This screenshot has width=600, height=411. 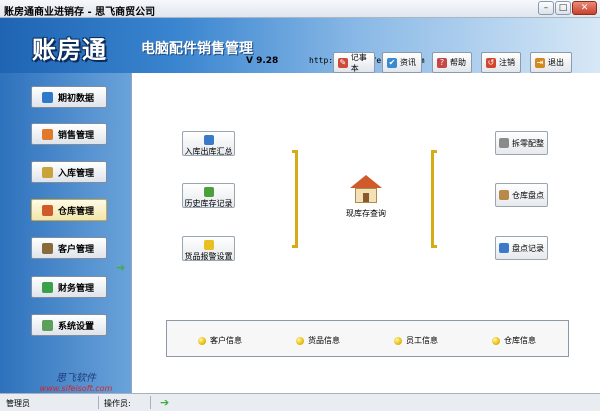 I want to click on logout-icon: ↺, so click(x=491, y=62).